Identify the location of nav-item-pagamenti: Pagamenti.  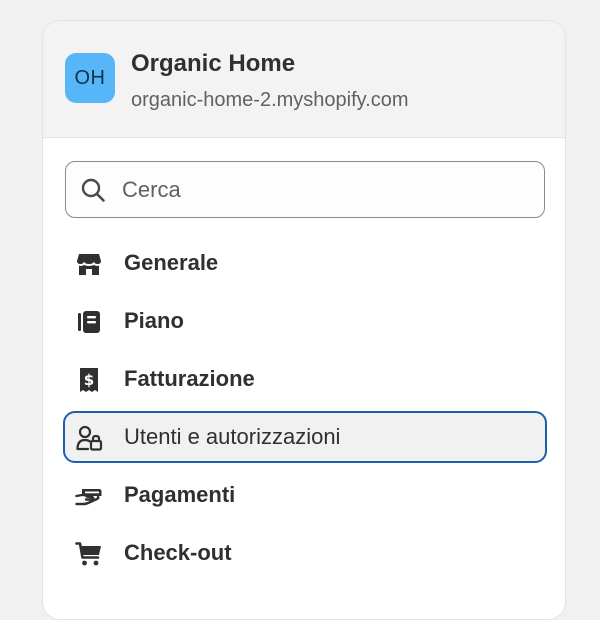
(305, 495).